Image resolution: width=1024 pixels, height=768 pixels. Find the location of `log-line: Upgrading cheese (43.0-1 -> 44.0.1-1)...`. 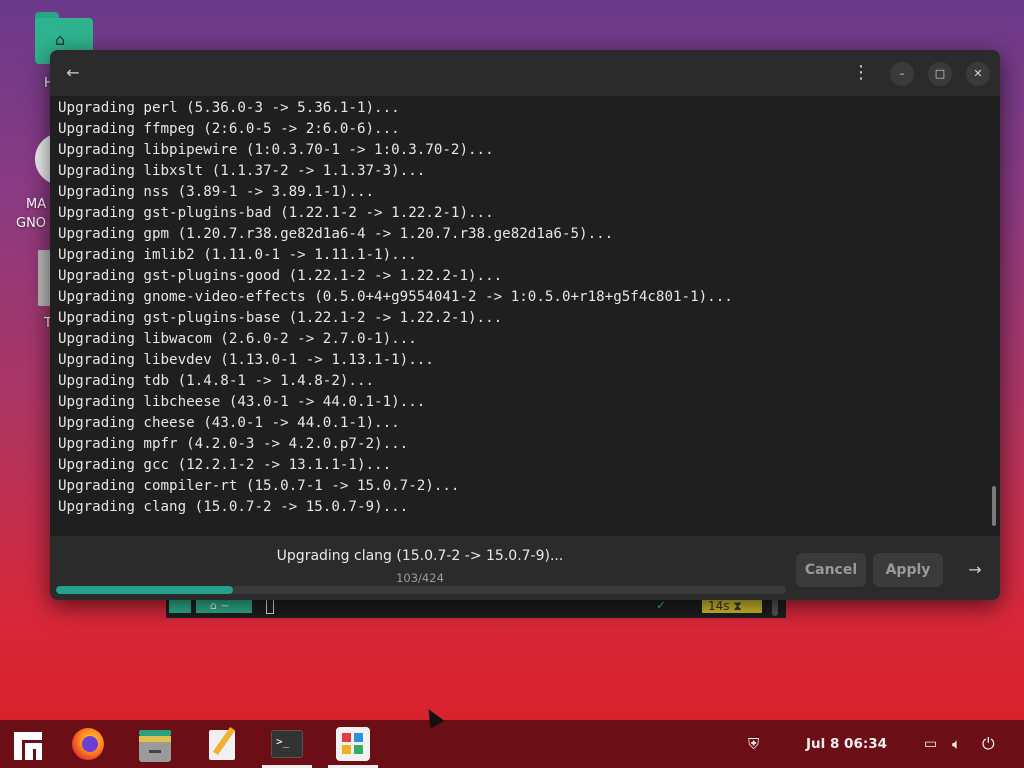

log-line: Upgrading cheese (43.0-1 -> 44.0.1-1)... is located at coordinates (229, 423).